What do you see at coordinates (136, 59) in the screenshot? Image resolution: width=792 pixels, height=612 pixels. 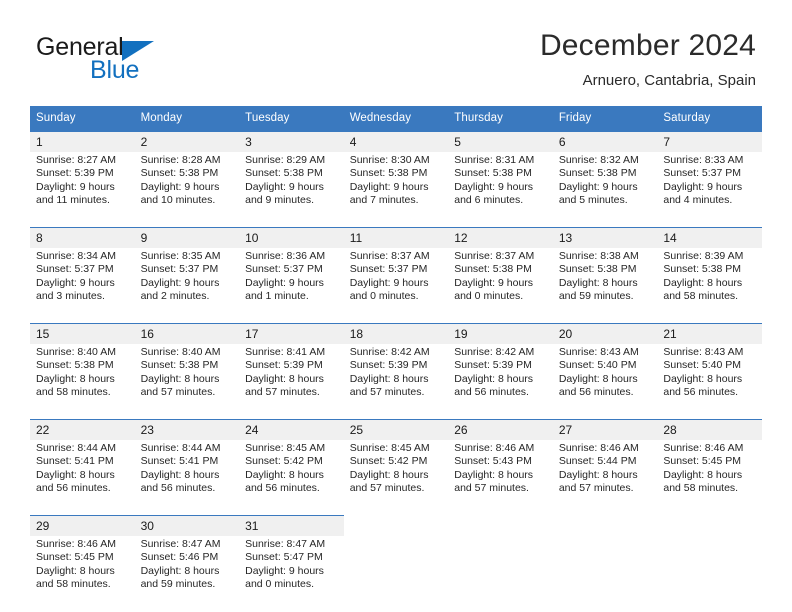 I see `general-blue-logo: General Blue` at bounding box center [136, 59].